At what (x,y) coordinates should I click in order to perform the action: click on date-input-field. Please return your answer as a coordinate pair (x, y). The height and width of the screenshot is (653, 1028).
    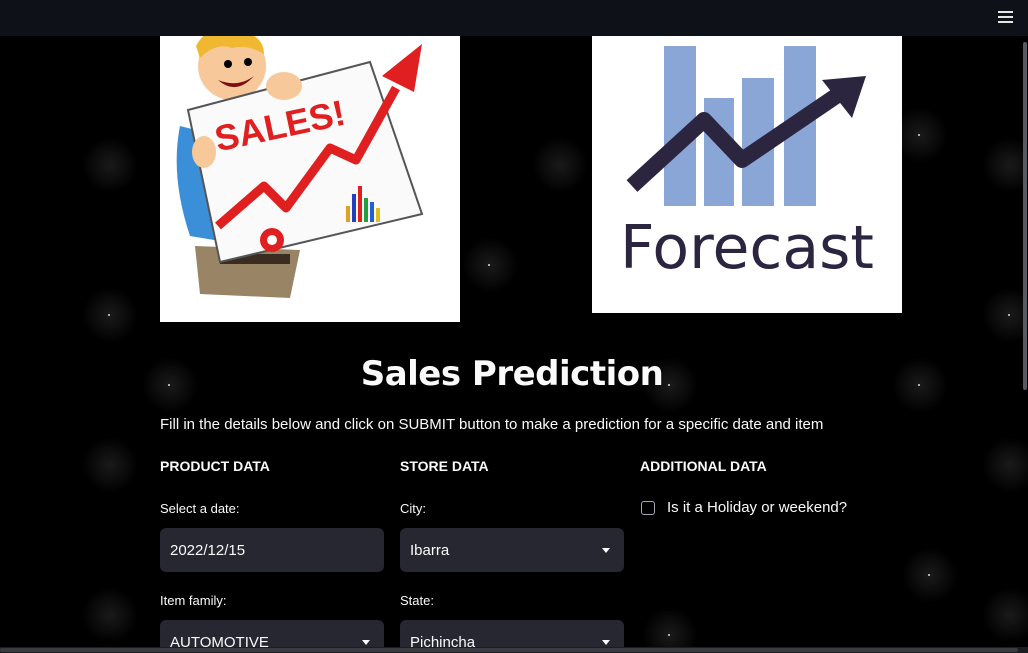
    Looking at the image, I should click on (272, 550).